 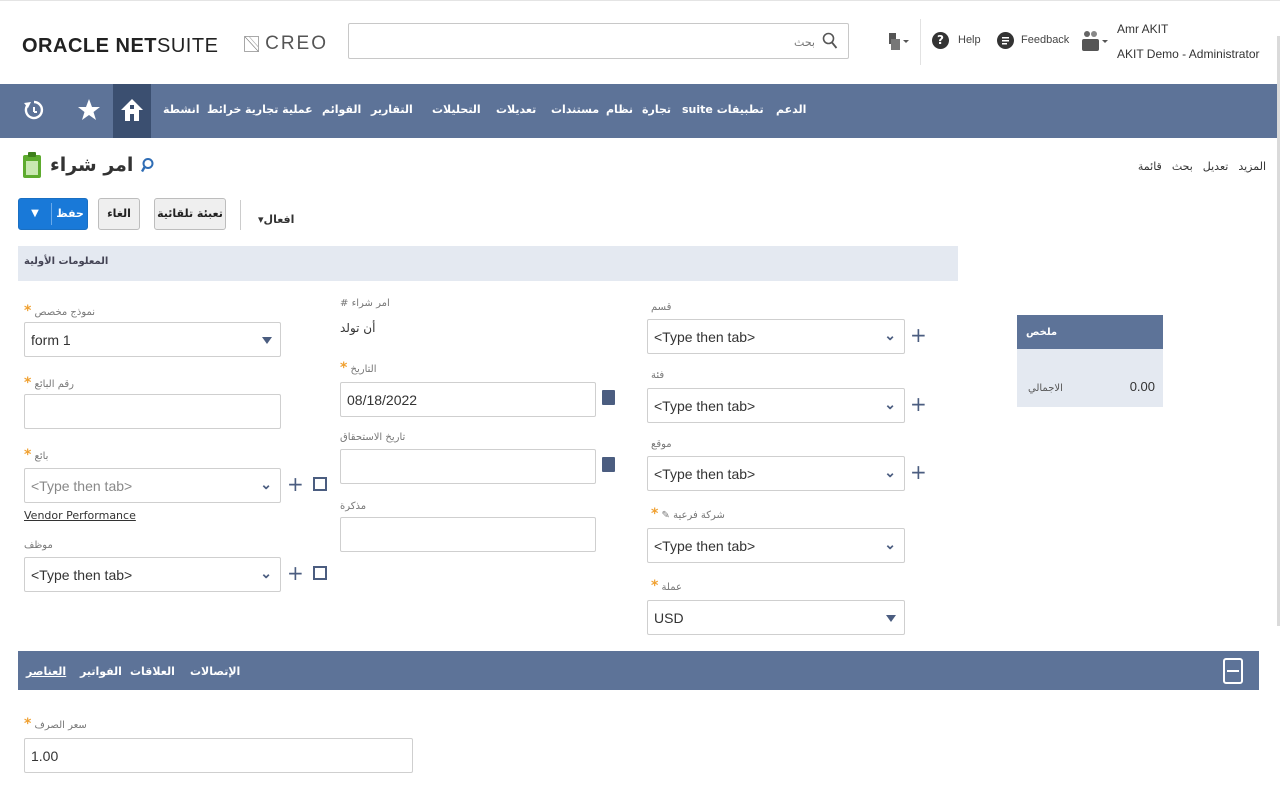 I want to click on nav-documents: مستندات, so click(x=575, y=109).